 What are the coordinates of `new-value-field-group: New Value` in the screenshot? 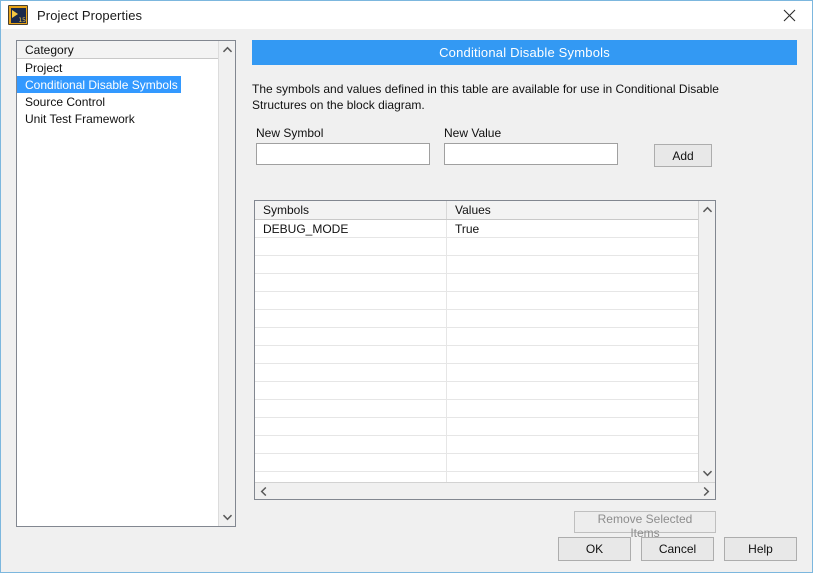 It's located at (531, 145).